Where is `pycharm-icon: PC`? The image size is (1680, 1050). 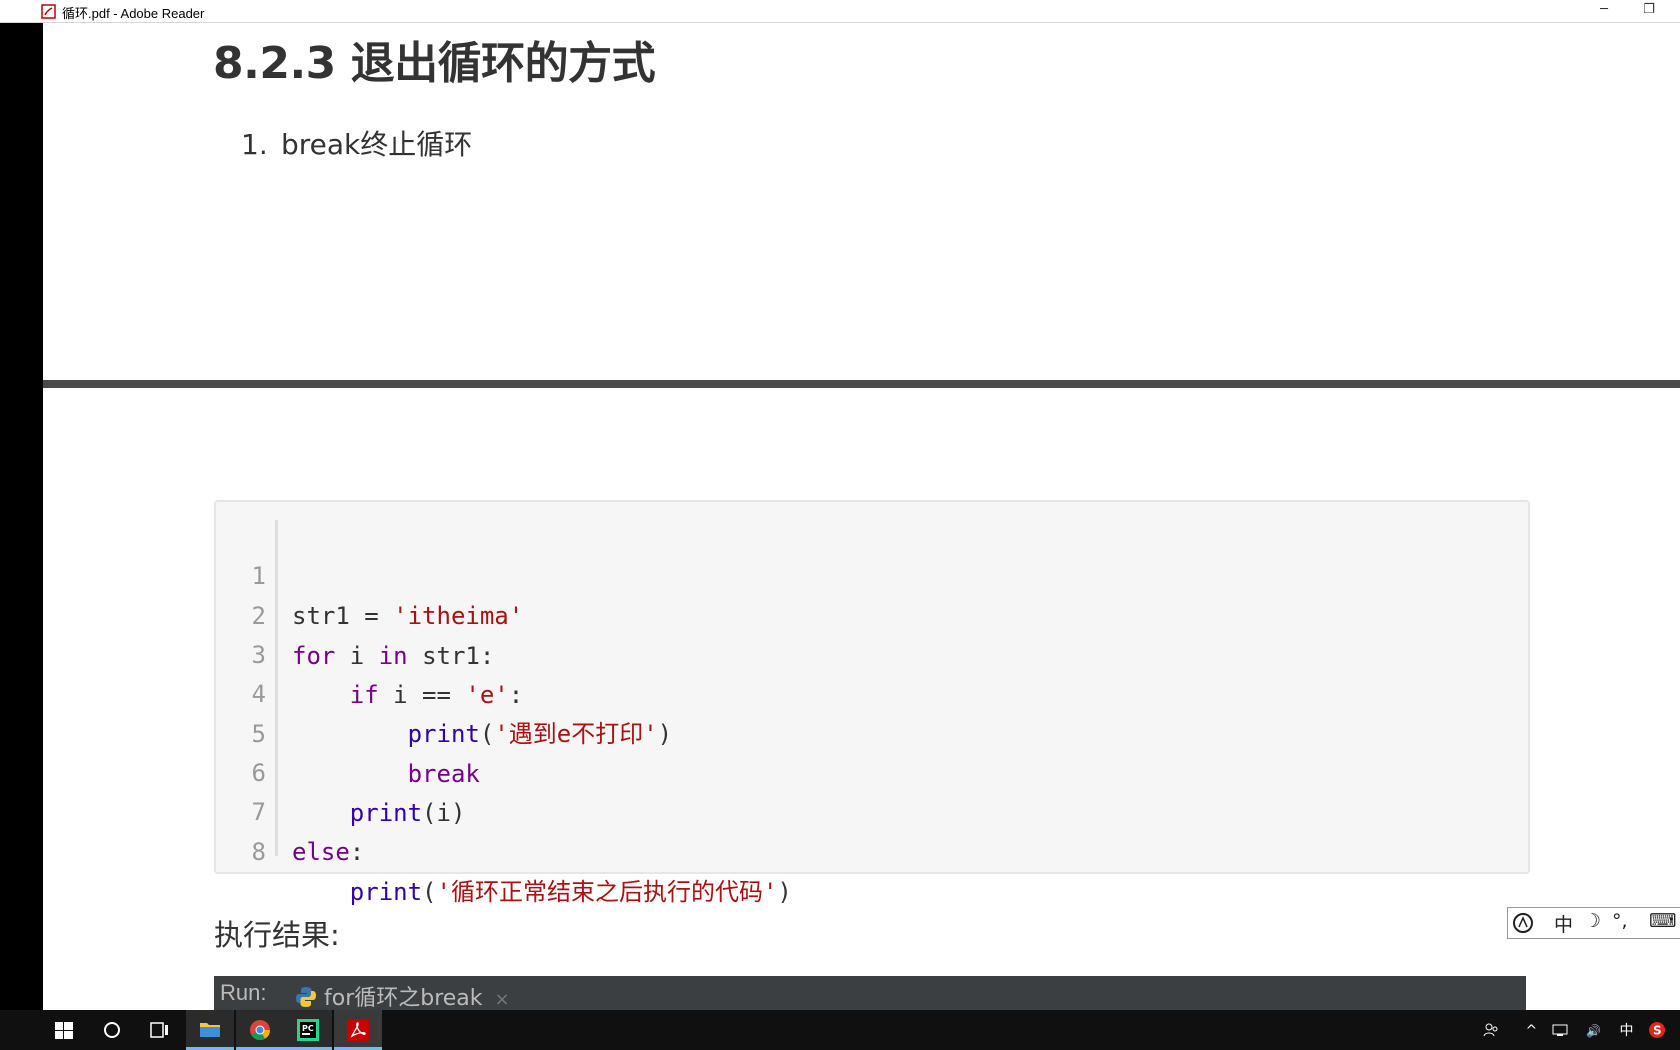 pycharm-icon: PC is located at coordinates (308, 1030).